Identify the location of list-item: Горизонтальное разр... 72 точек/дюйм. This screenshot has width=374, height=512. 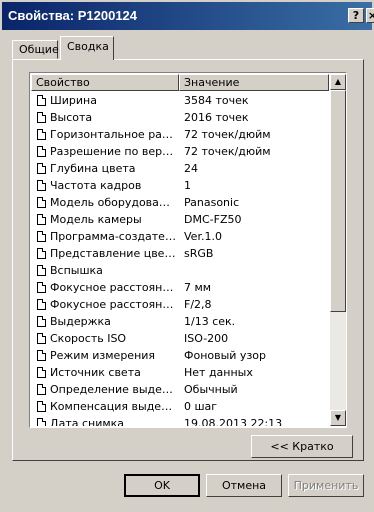
(180, 134).